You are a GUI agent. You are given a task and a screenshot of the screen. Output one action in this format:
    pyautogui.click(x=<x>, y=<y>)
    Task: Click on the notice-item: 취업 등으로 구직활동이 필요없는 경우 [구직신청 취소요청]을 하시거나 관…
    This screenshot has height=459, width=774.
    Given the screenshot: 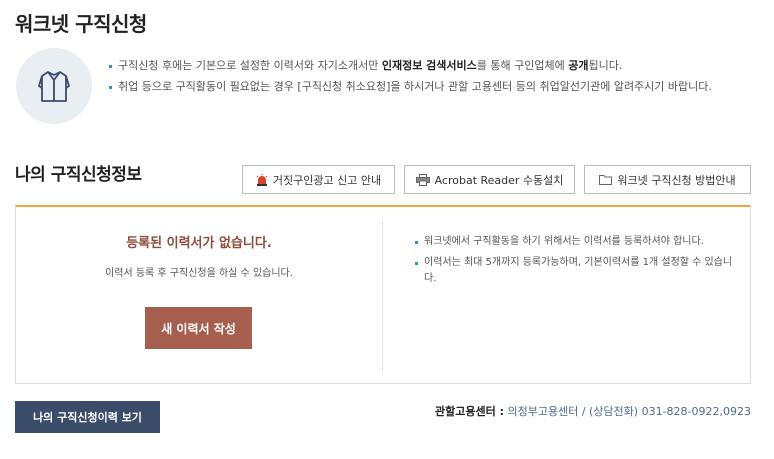 What is the action you would take?
    pyautogui.click(x=433, y=86)
    